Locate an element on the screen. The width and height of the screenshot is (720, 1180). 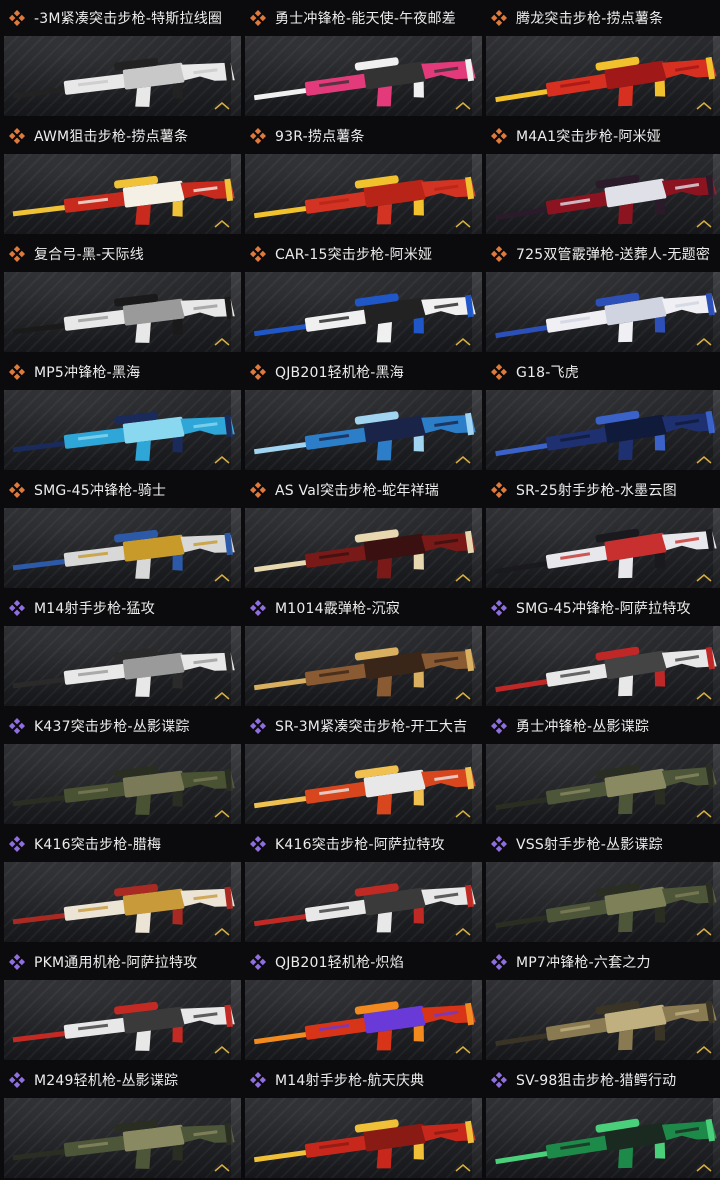
skin-card: CAR-15突击步枪-阿米娅 is located at coordinates (363, 295).